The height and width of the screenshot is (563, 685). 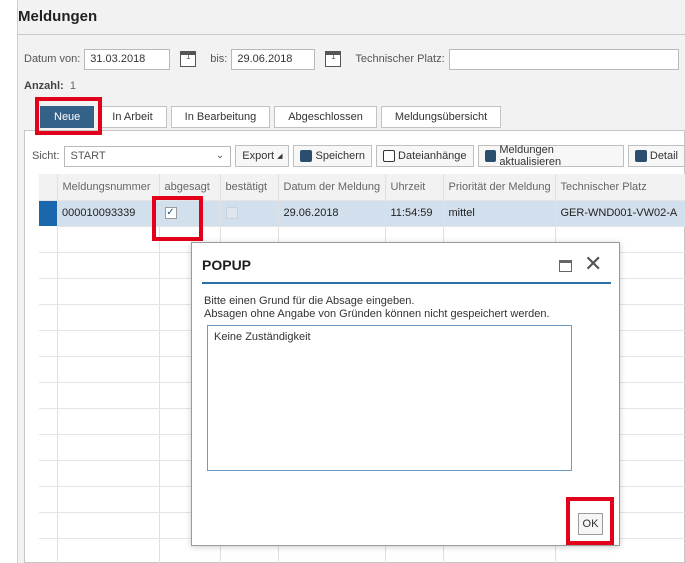 I want to click on view-value: START, so click(x=88, y=155).